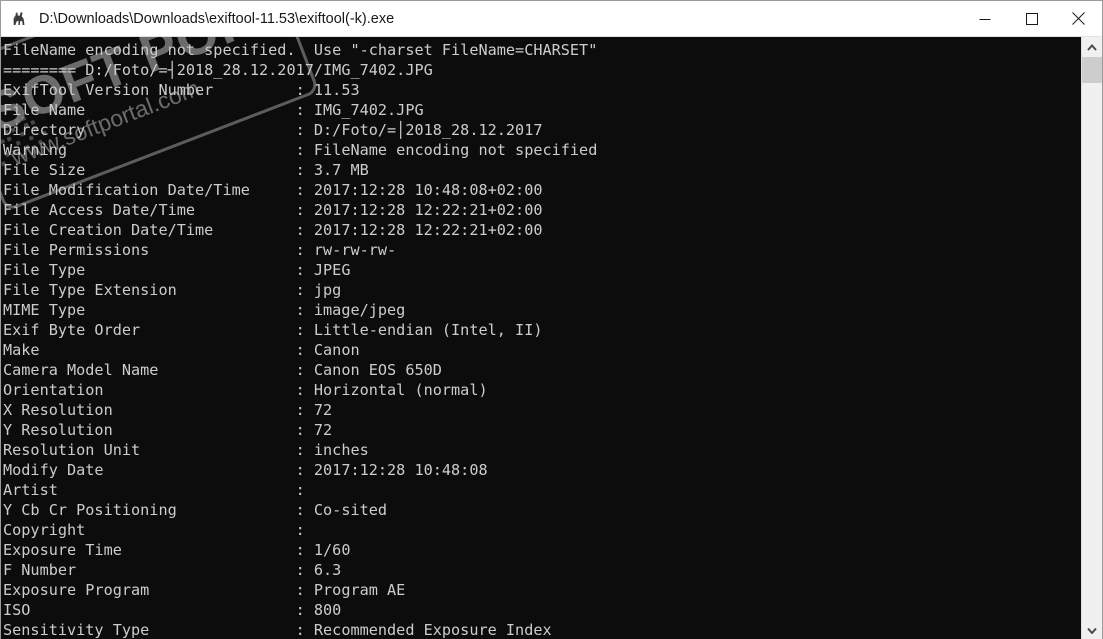 This screenshot has height=639, width=1103. I want to click on console-line: F Number : 6.3, so click(172, 570).